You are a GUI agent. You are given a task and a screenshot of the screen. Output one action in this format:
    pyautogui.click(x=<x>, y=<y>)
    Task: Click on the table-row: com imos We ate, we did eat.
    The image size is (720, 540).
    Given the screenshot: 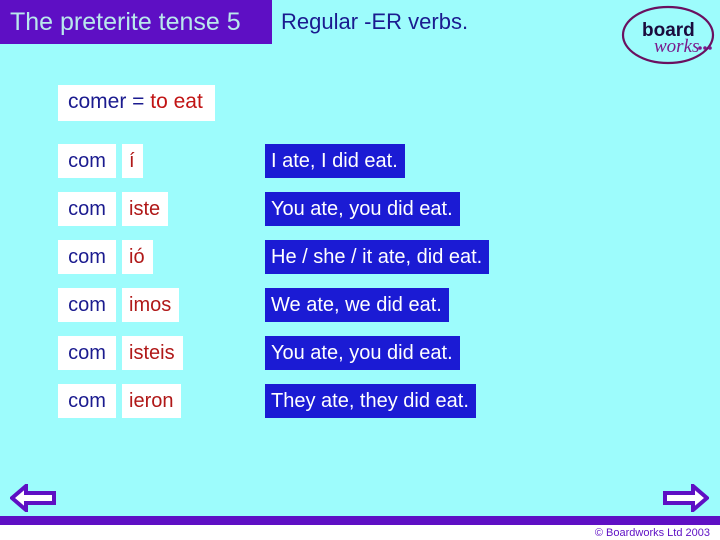 What is the action you would take?
    pyautogui.click(x=378, y=312)
    